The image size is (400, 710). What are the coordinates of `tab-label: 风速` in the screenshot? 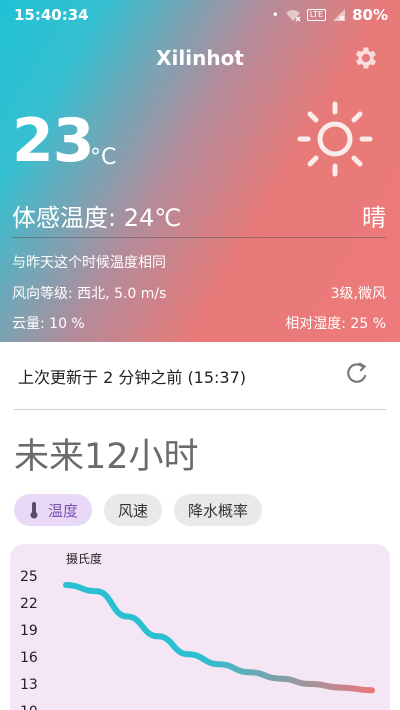 It's located at (133, 510).